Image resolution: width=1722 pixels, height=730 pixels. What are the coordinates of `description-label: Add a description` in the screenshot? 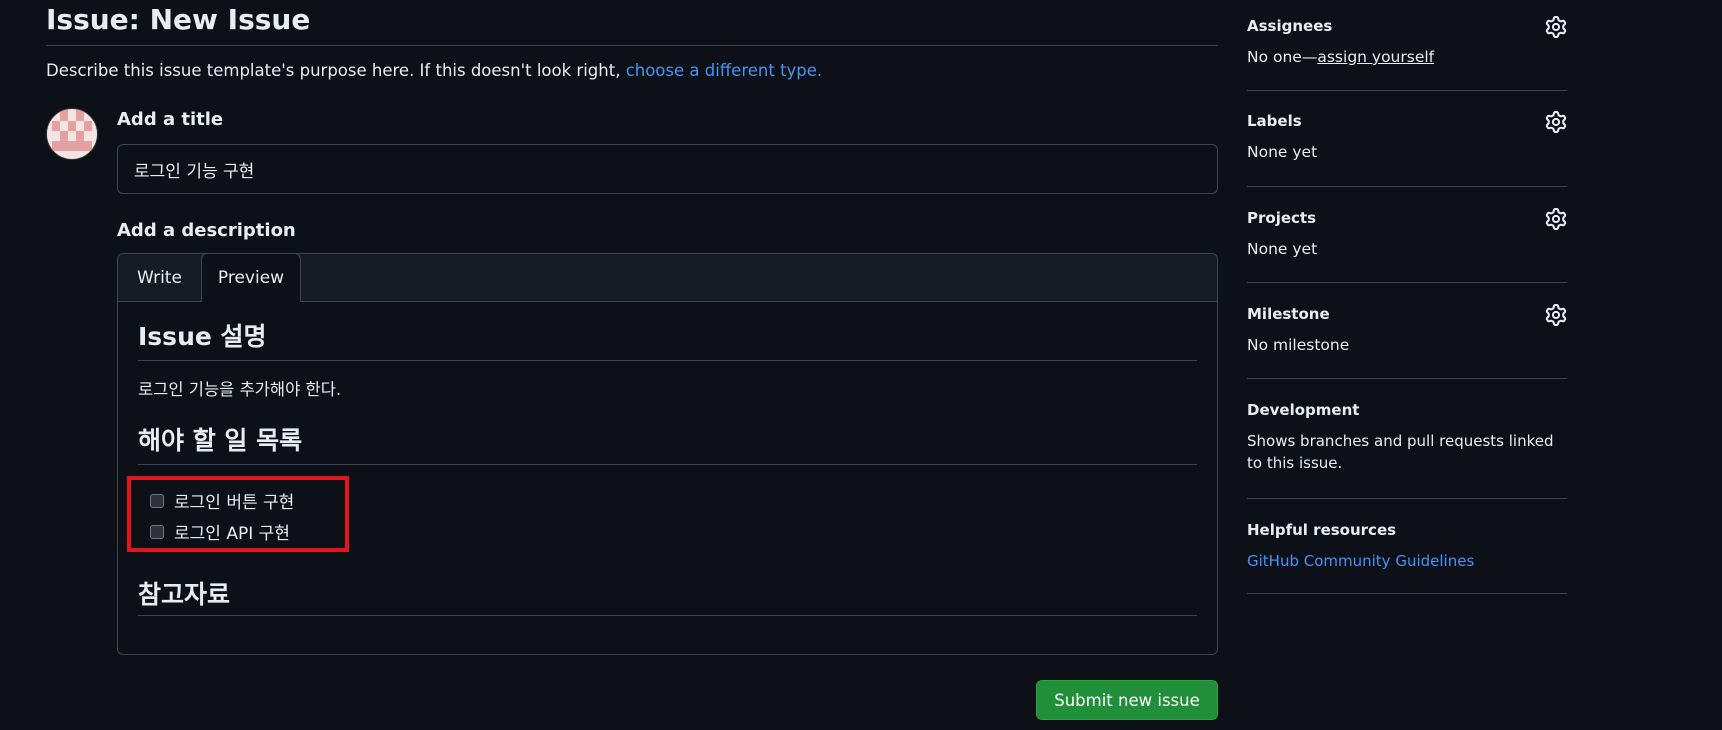 It's located at (206, 230).